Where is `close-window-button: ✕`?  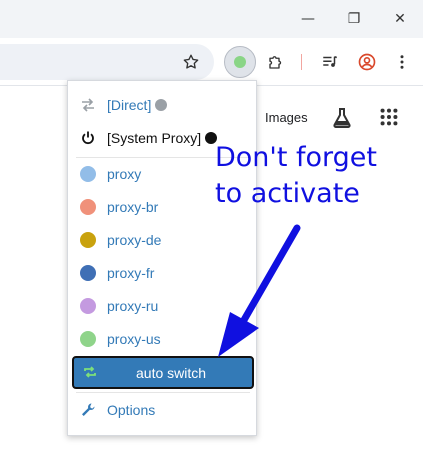
close-window-button: ✕ is located at coordinates (400, 19).